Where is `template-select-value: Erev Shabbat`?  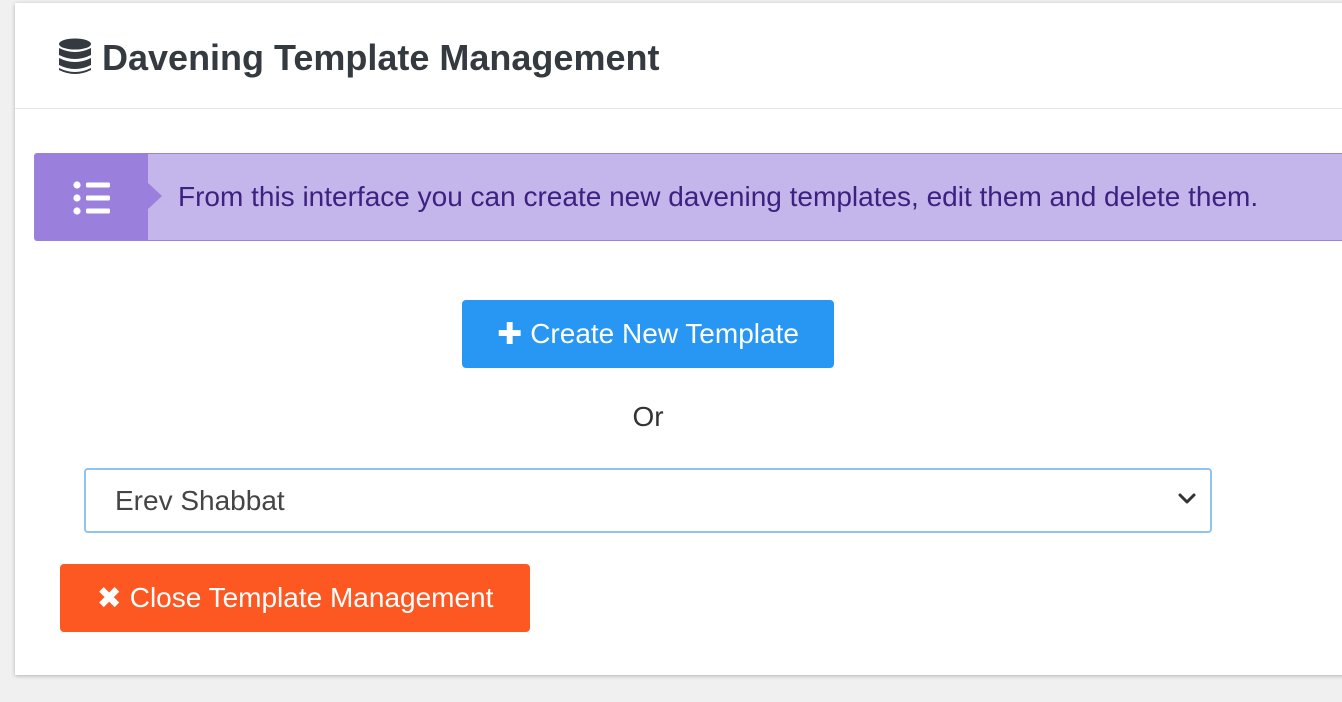
template-select-value: Erev Shabbat is located at coordinates (200, 500).